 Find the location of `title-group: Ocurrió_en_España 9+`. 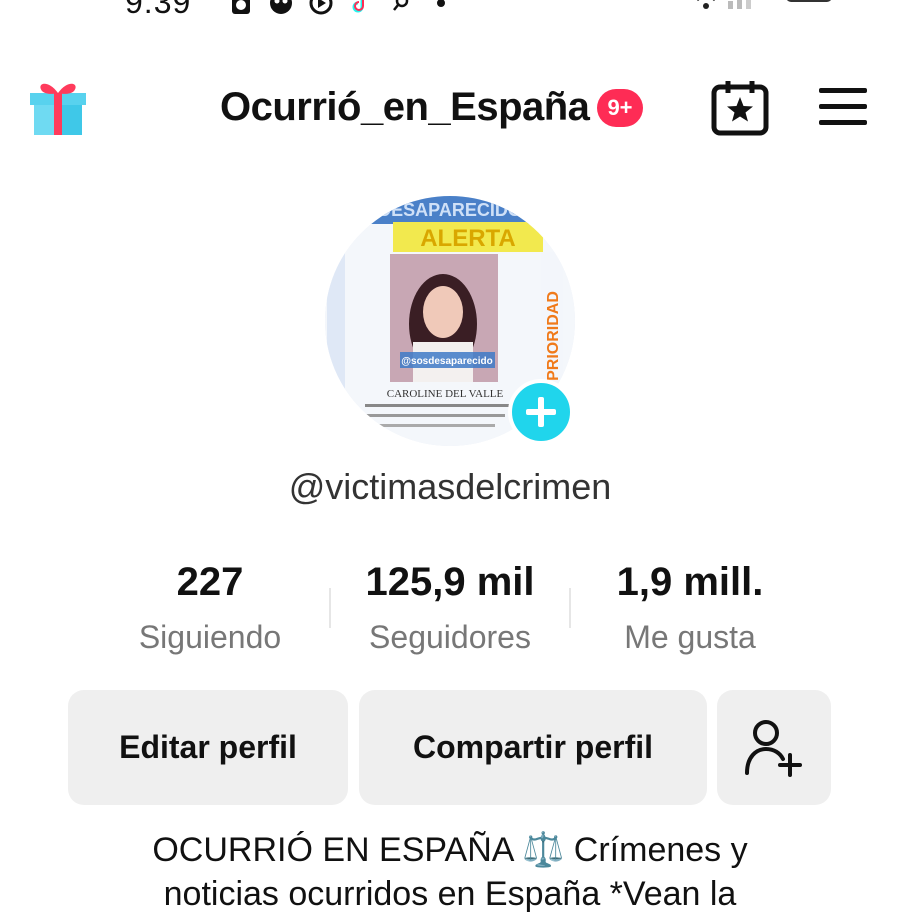

title-group: Ocurrió_en_España 9+ is located at coordinates (431, 107).